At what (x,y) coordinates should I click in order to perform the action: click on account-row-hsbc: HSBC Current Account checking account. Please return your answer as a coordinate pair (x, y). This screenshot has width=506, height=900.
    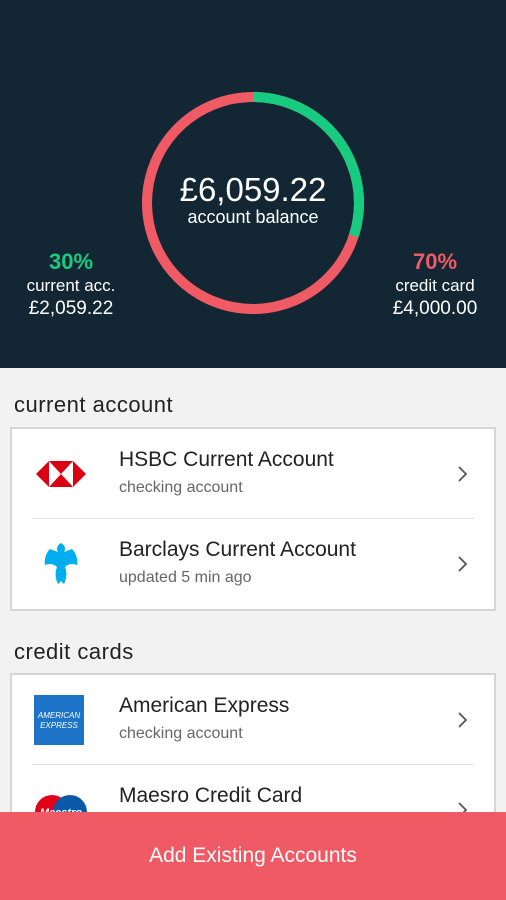
    Looking at the image, I should click on (253, 474).